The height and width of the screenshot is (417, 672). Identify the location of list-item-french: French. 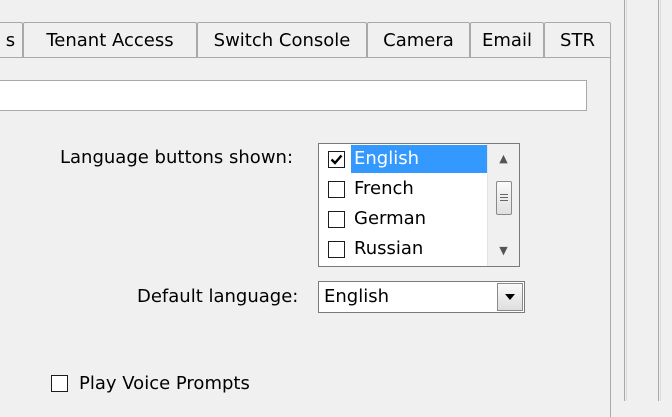
(403, 190).